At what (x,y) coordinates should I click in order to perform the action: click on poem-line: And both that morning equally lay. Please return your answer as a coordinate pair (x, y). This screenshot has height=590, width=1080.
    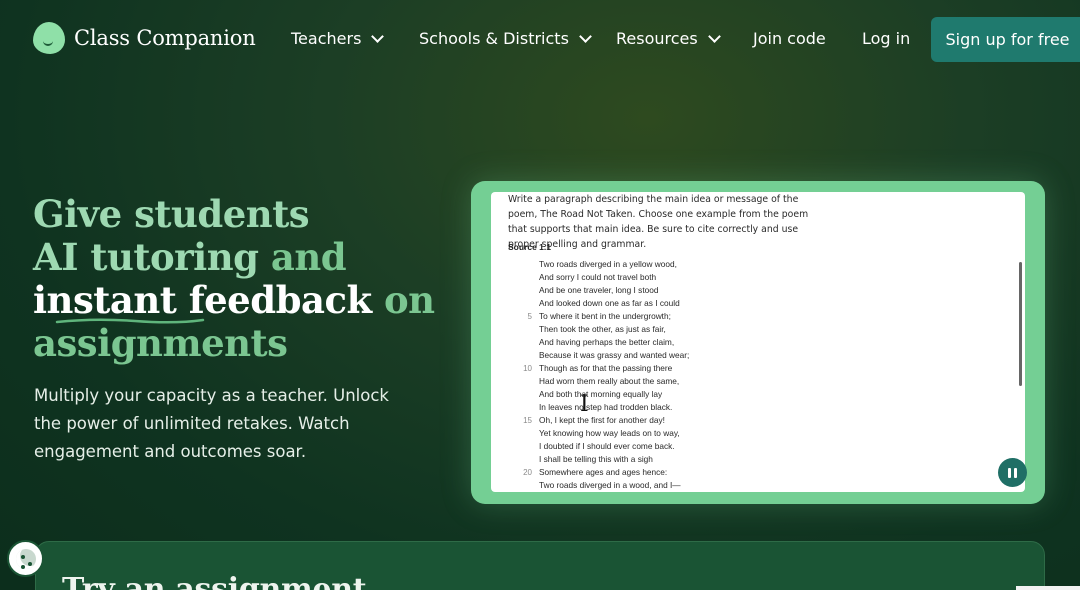
    Looking at the image, I should click on (598, 394).